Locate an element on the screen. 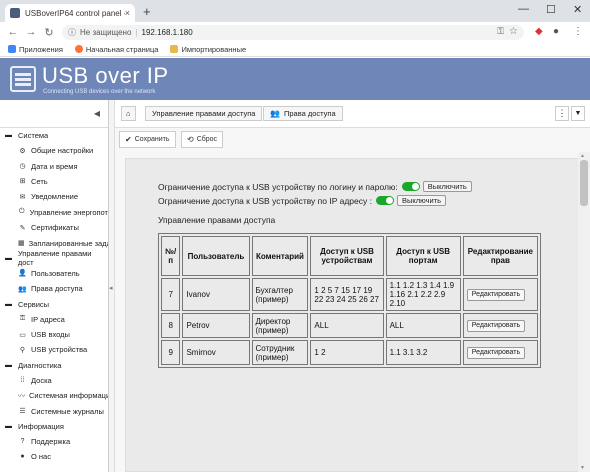  cell-num: 7 is located at coordinates (171, 294).